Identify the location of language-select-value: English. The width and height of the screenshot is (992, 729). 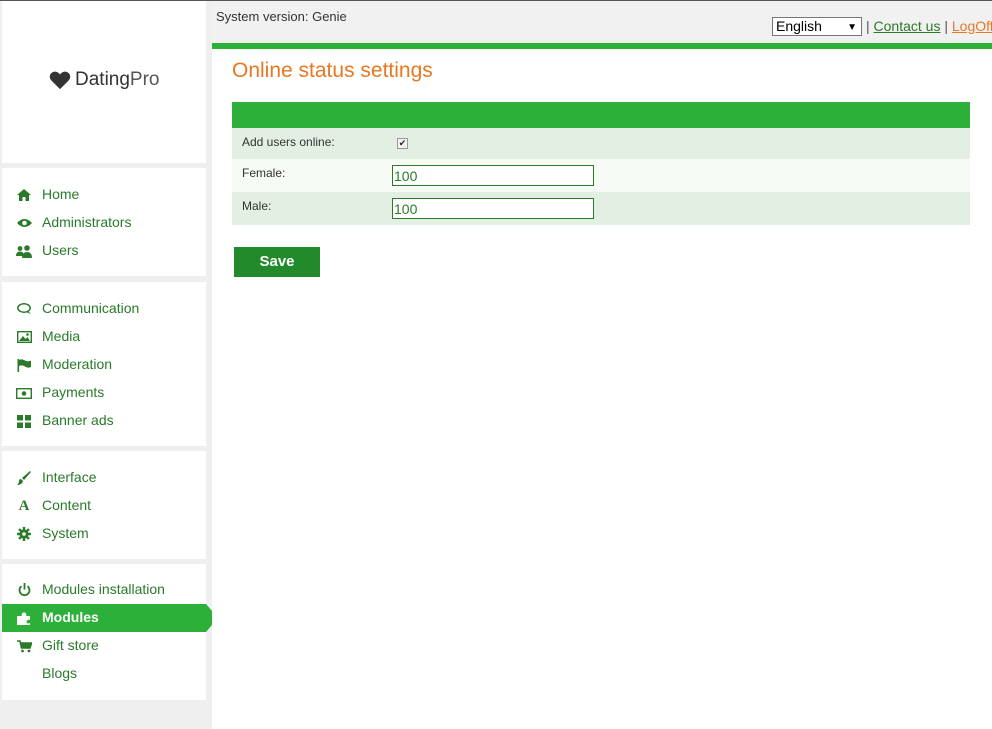
(799, 26).